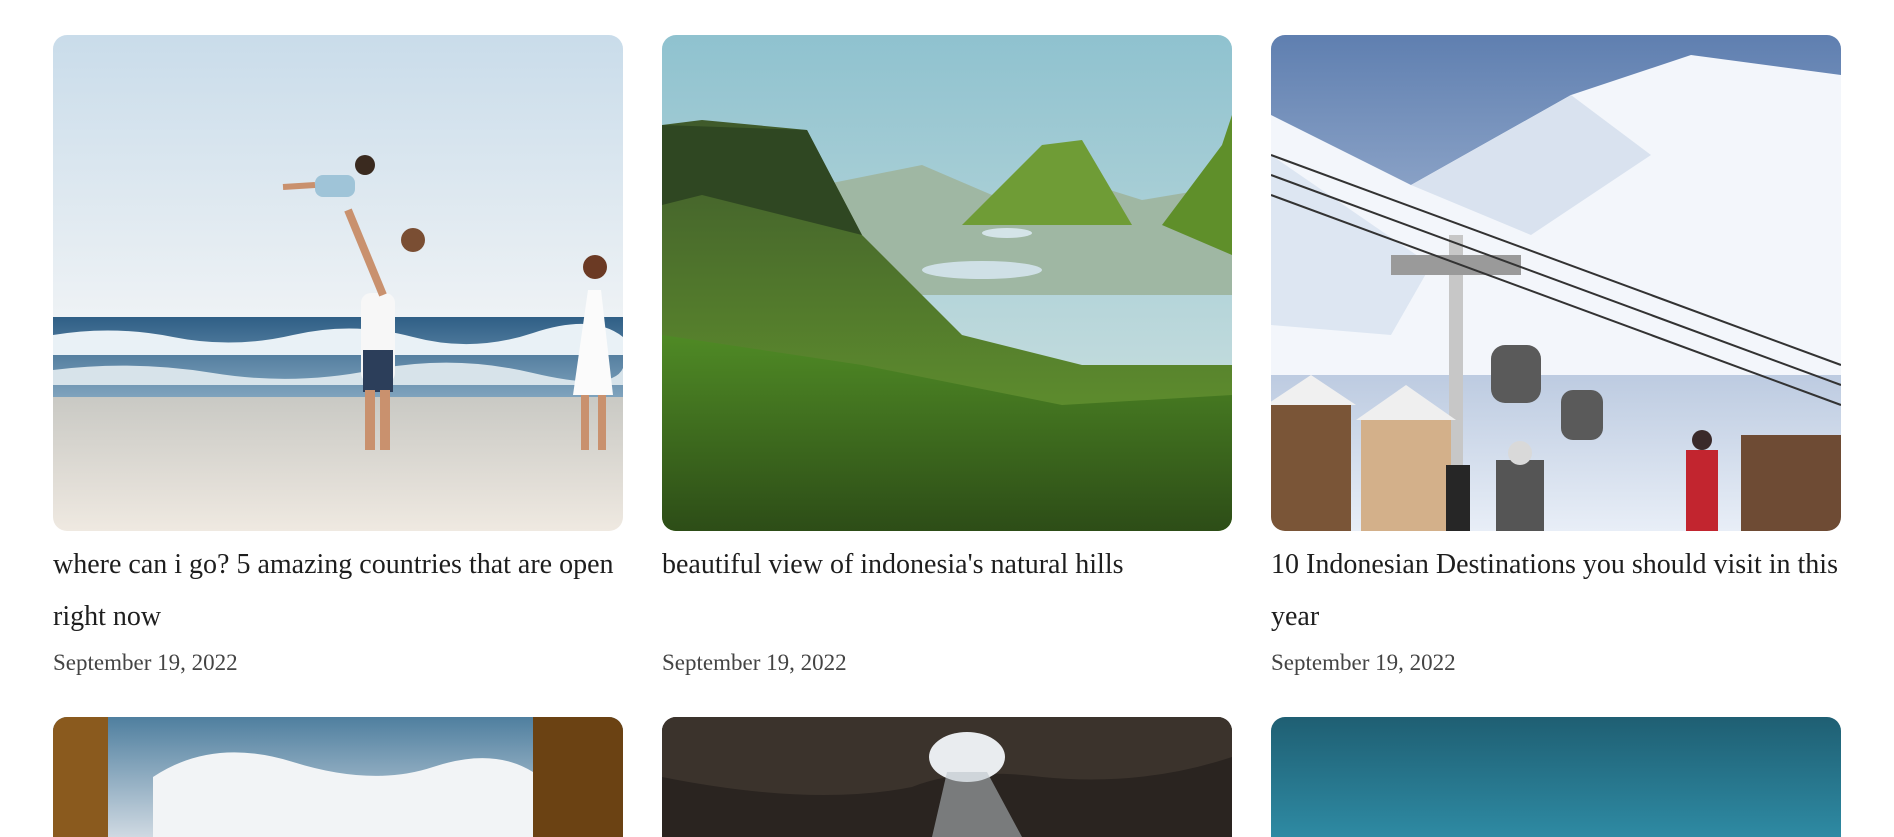  I want to click on post-card-window-view, so click(338, 777).